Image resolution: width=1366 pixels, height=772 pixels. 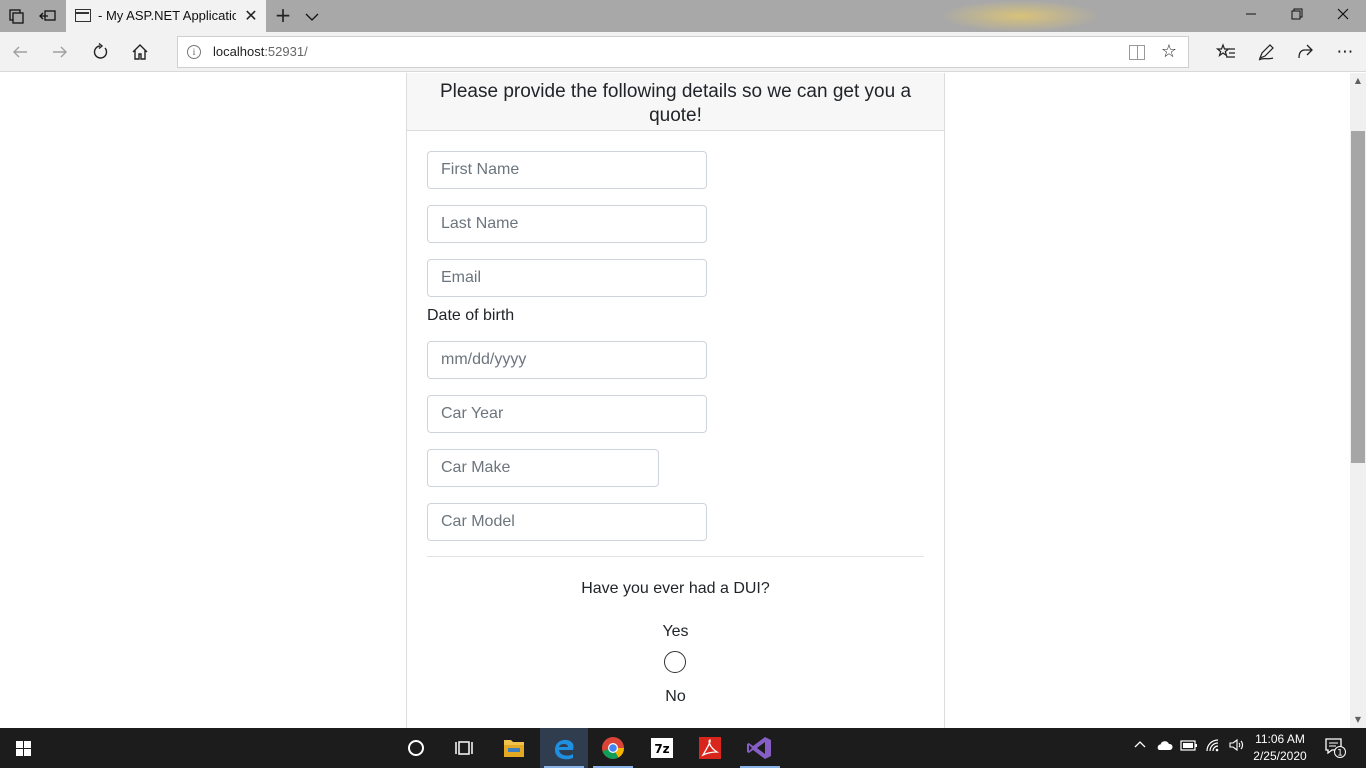 I want to click on volume-icon, so click(x=1237, y=747).